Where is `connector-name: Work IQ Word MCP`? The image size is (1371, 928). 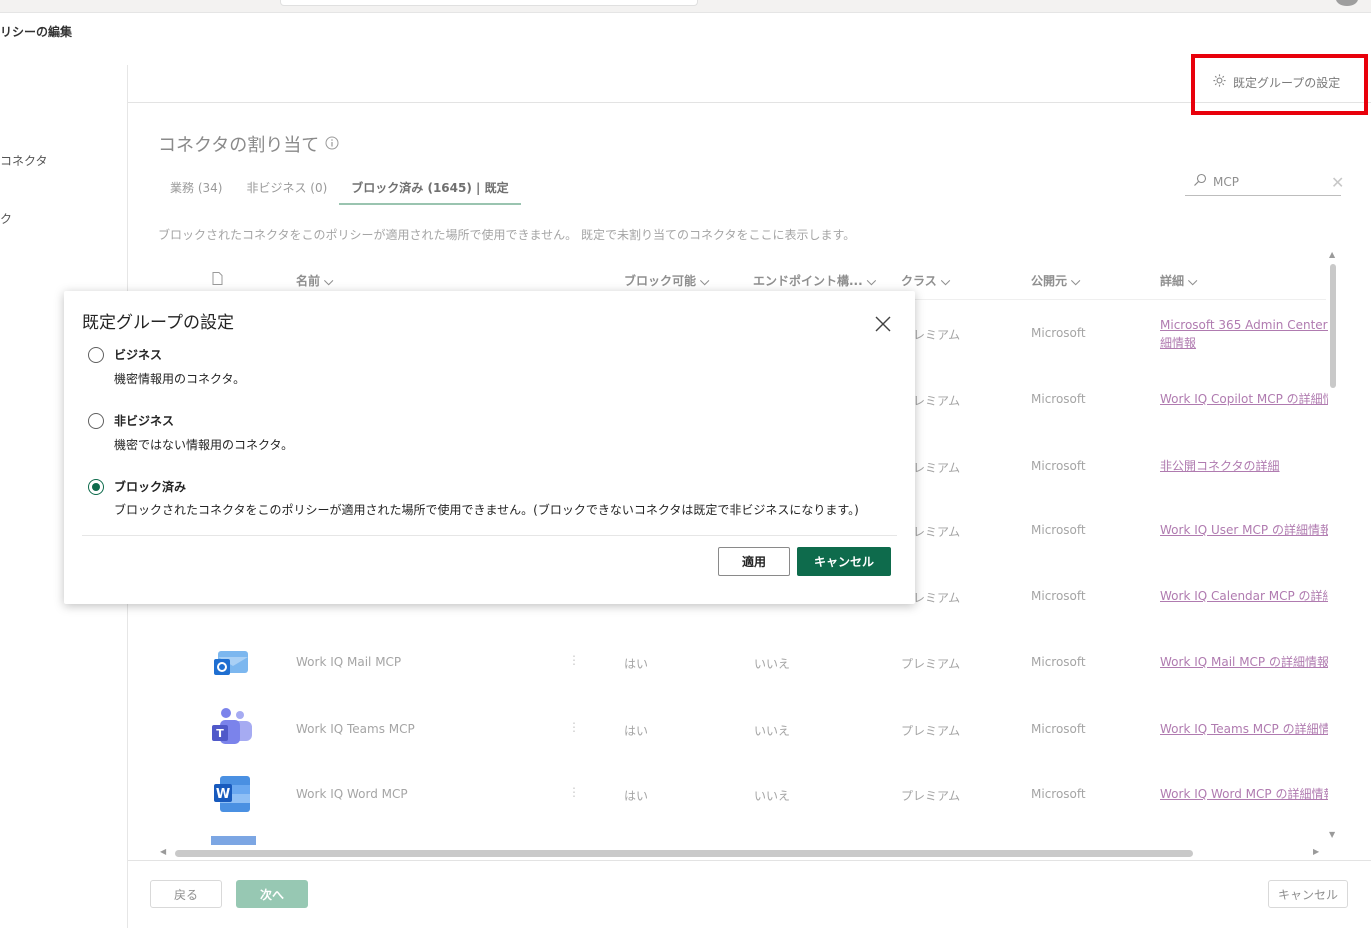 connector-name: Work IQ Word MCP is located at coordinates (352, 794).